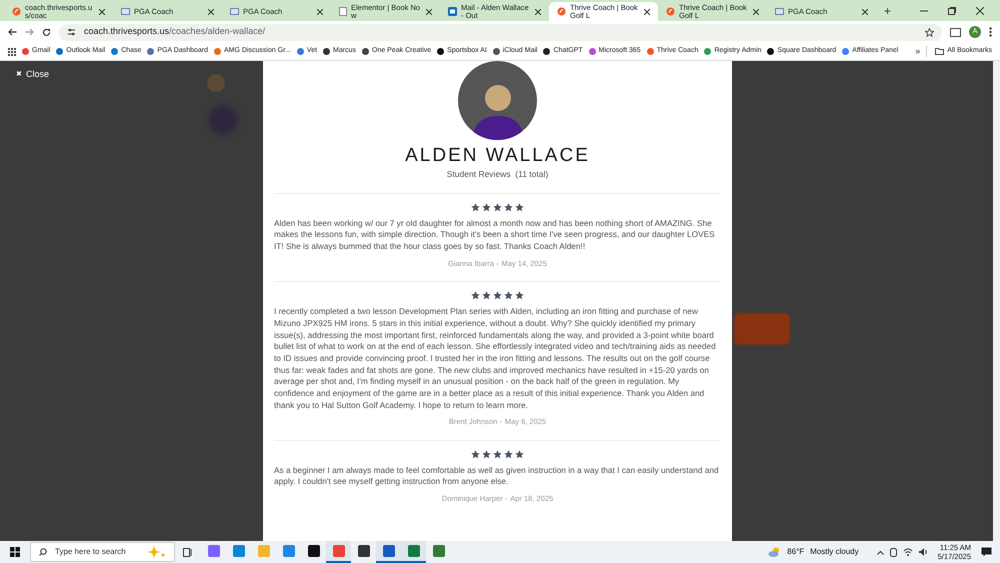  Describe the element at coordinates (12, 52) in the screenshot. I see `apps-grid-icon` at that location.